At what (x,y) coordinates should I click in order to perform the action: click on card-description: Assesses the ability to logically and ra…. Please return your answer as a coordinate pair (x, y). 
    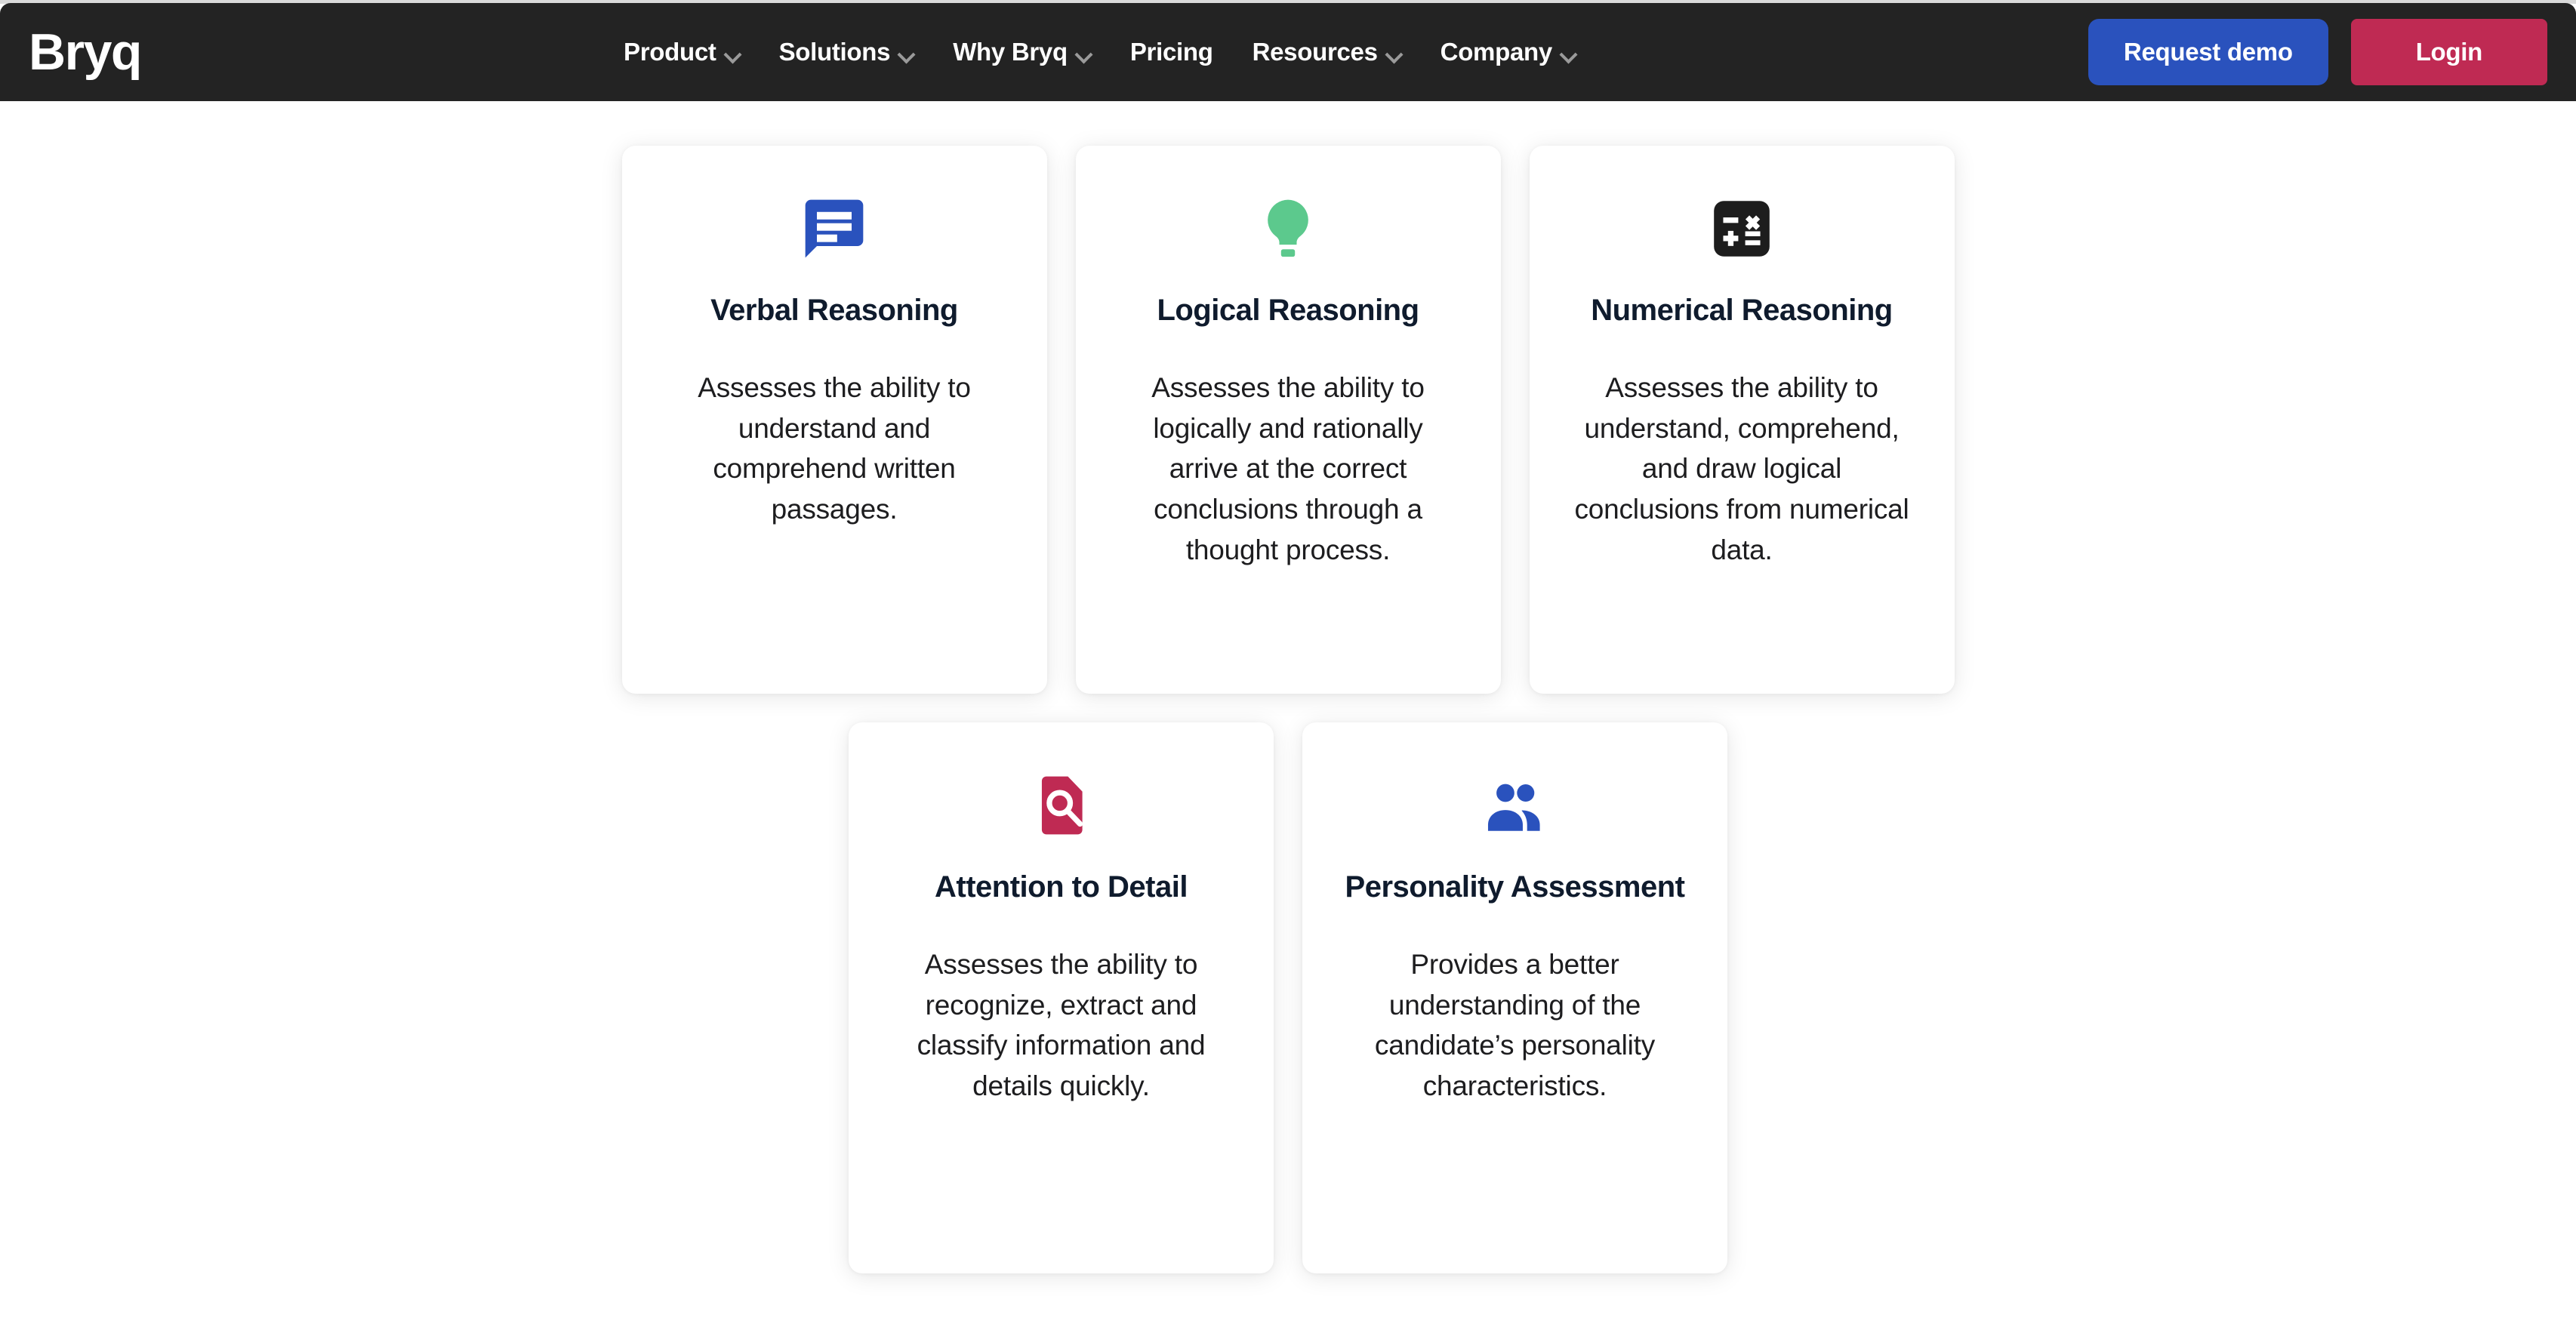
    Looking at the image, I should click on (1288, 468).